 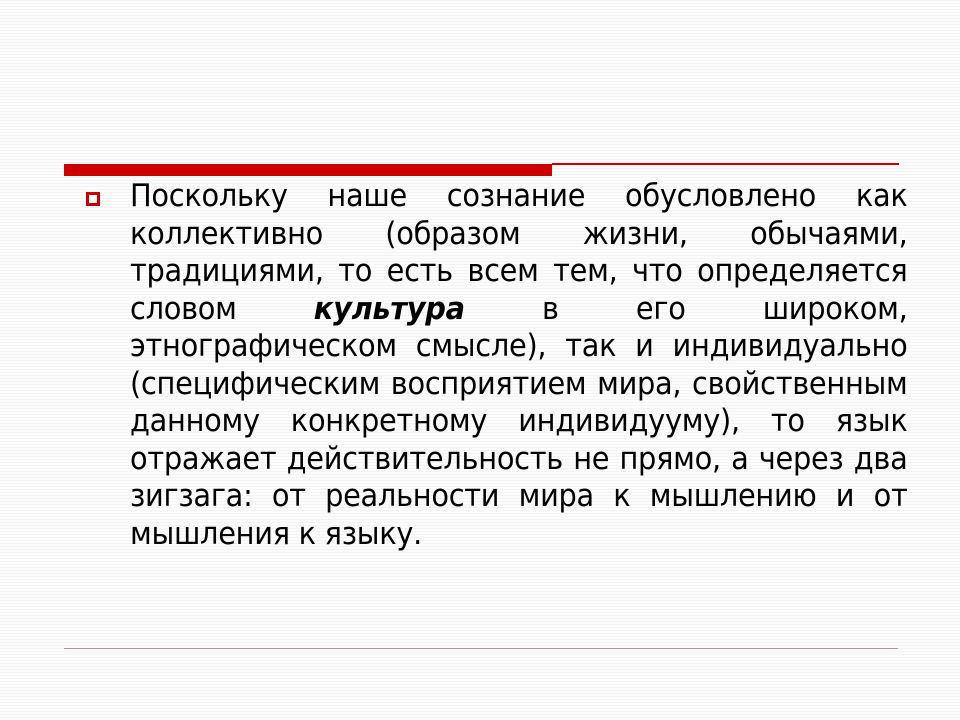 I want to click on emphasized-term: культура, so click(x=389, y=308).